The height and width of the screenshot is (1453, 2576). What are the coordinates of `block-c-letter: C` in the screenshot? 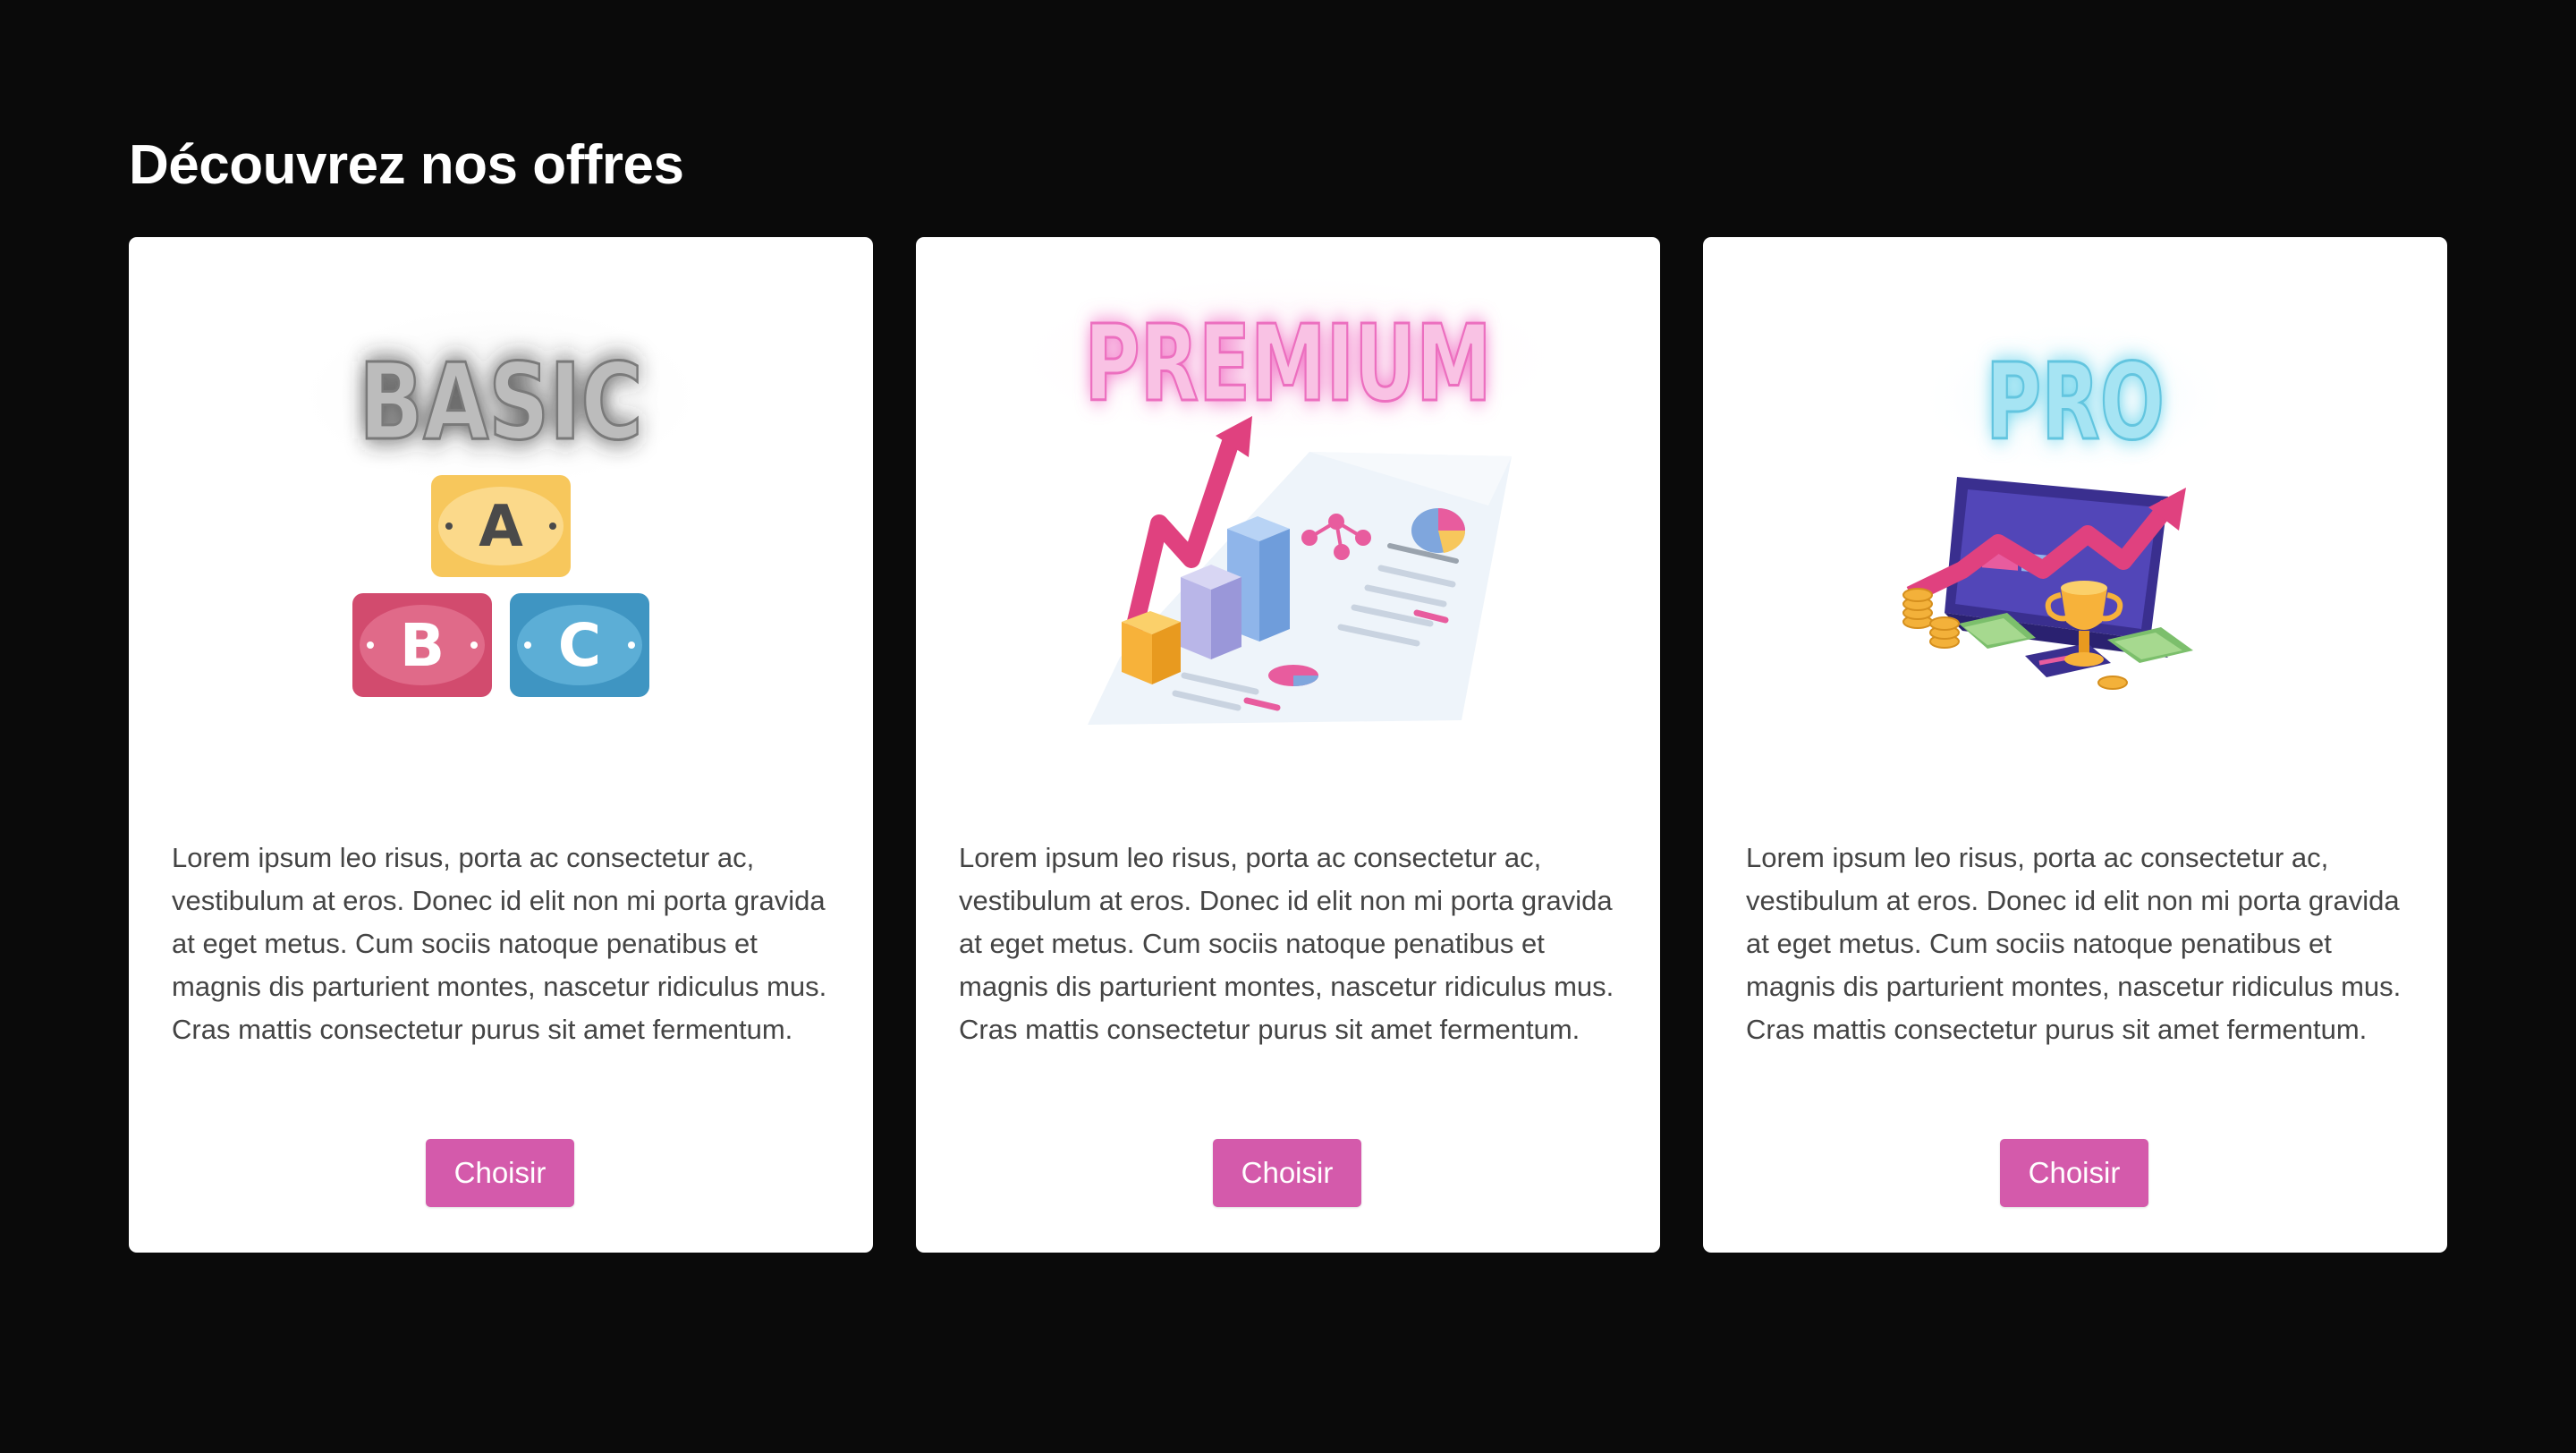 It's located at (579, 645).